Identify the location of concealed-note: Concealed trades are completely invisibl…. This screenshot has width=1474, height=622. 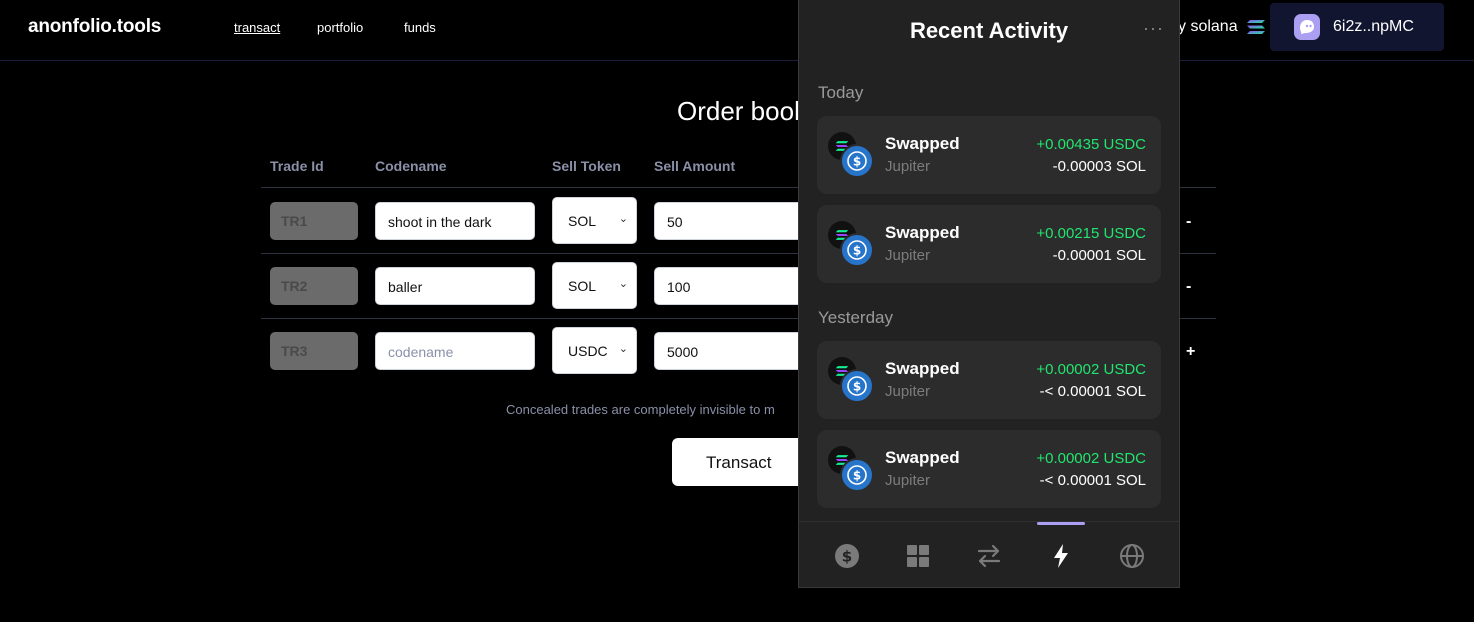
(640, 409).